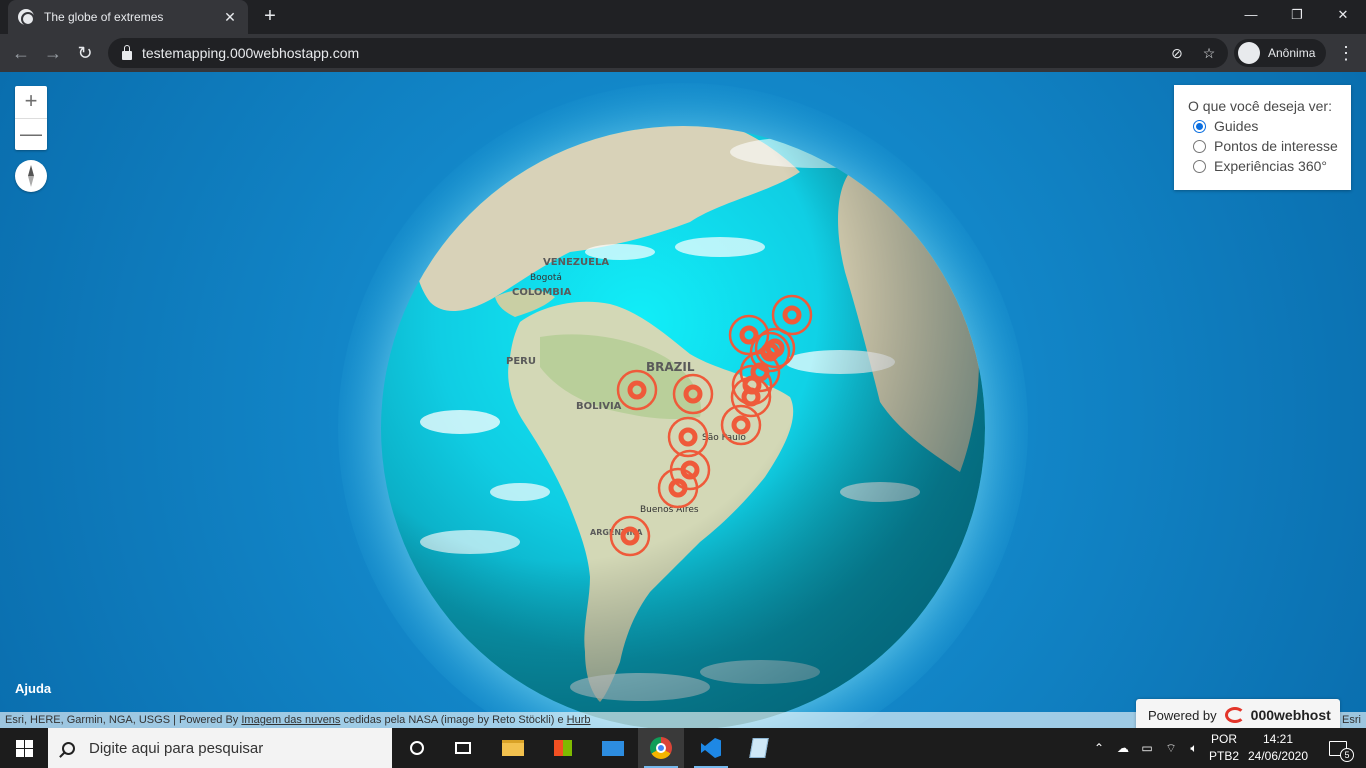 This screenshot has width=1366, height=768. Describe the element at coordinates (1338, 748) in the screenshot. I see `notification-center-icon: 5` at that location.